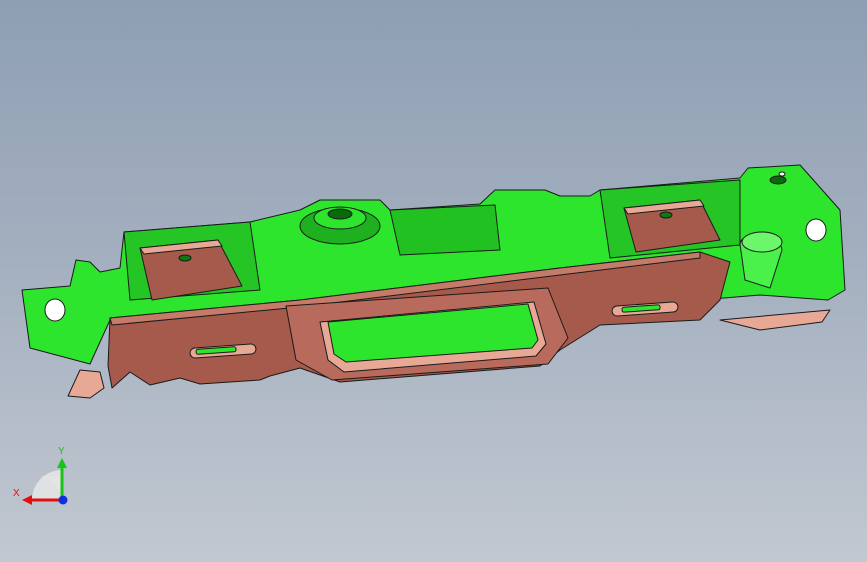 The image size is (867, 562). I want to click on inner-wall-mid, so click(445, 230).